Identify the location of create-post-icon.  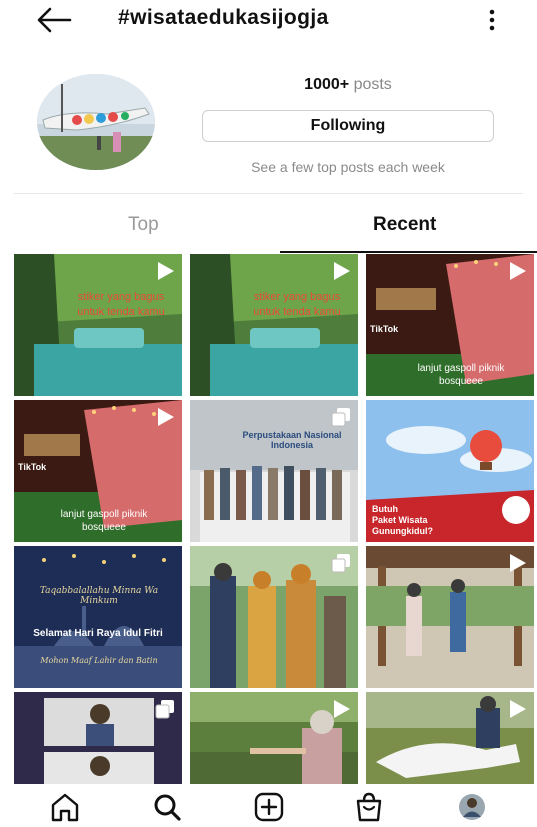
(269, 807).